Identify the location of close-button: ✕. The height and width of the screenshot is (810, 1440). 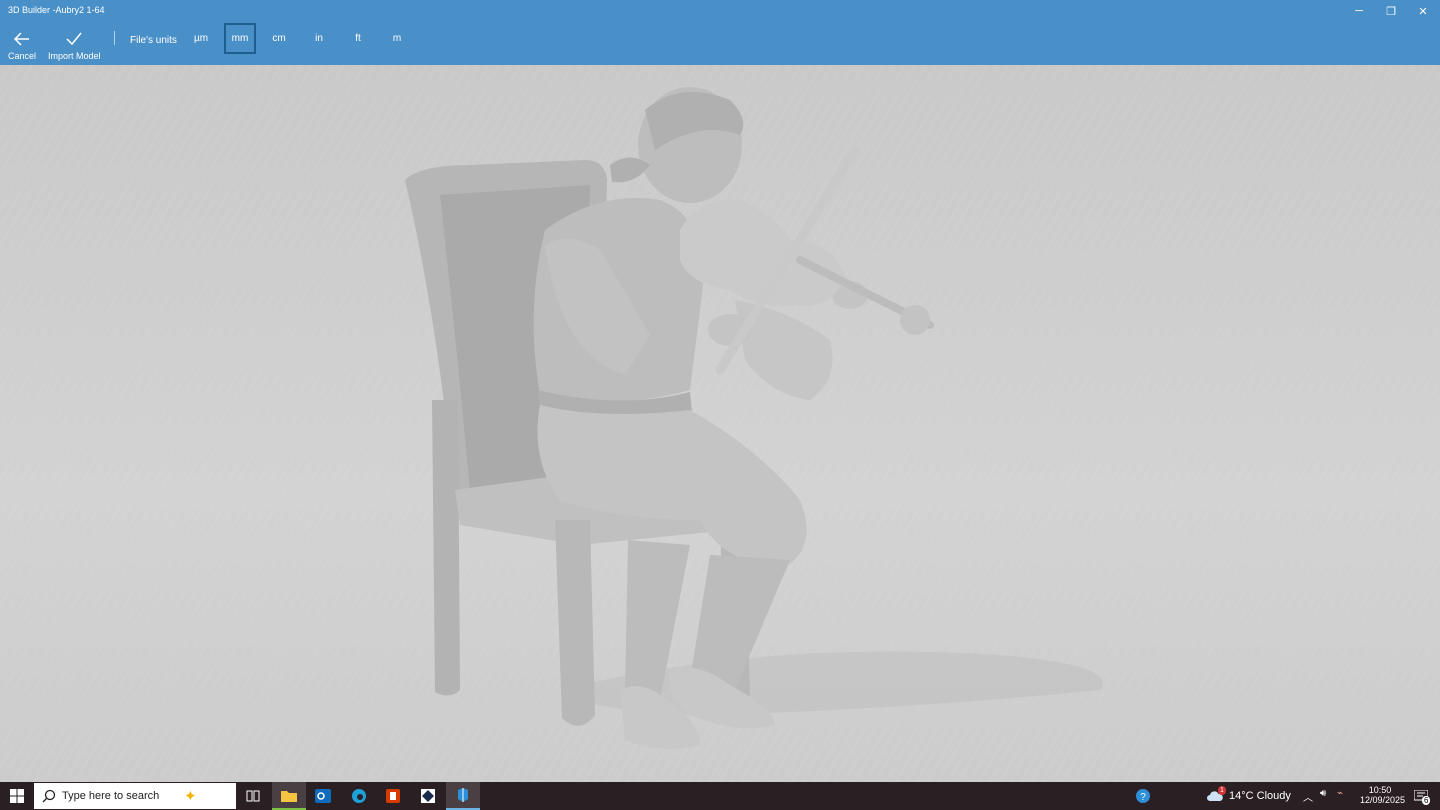
(1423, 11).